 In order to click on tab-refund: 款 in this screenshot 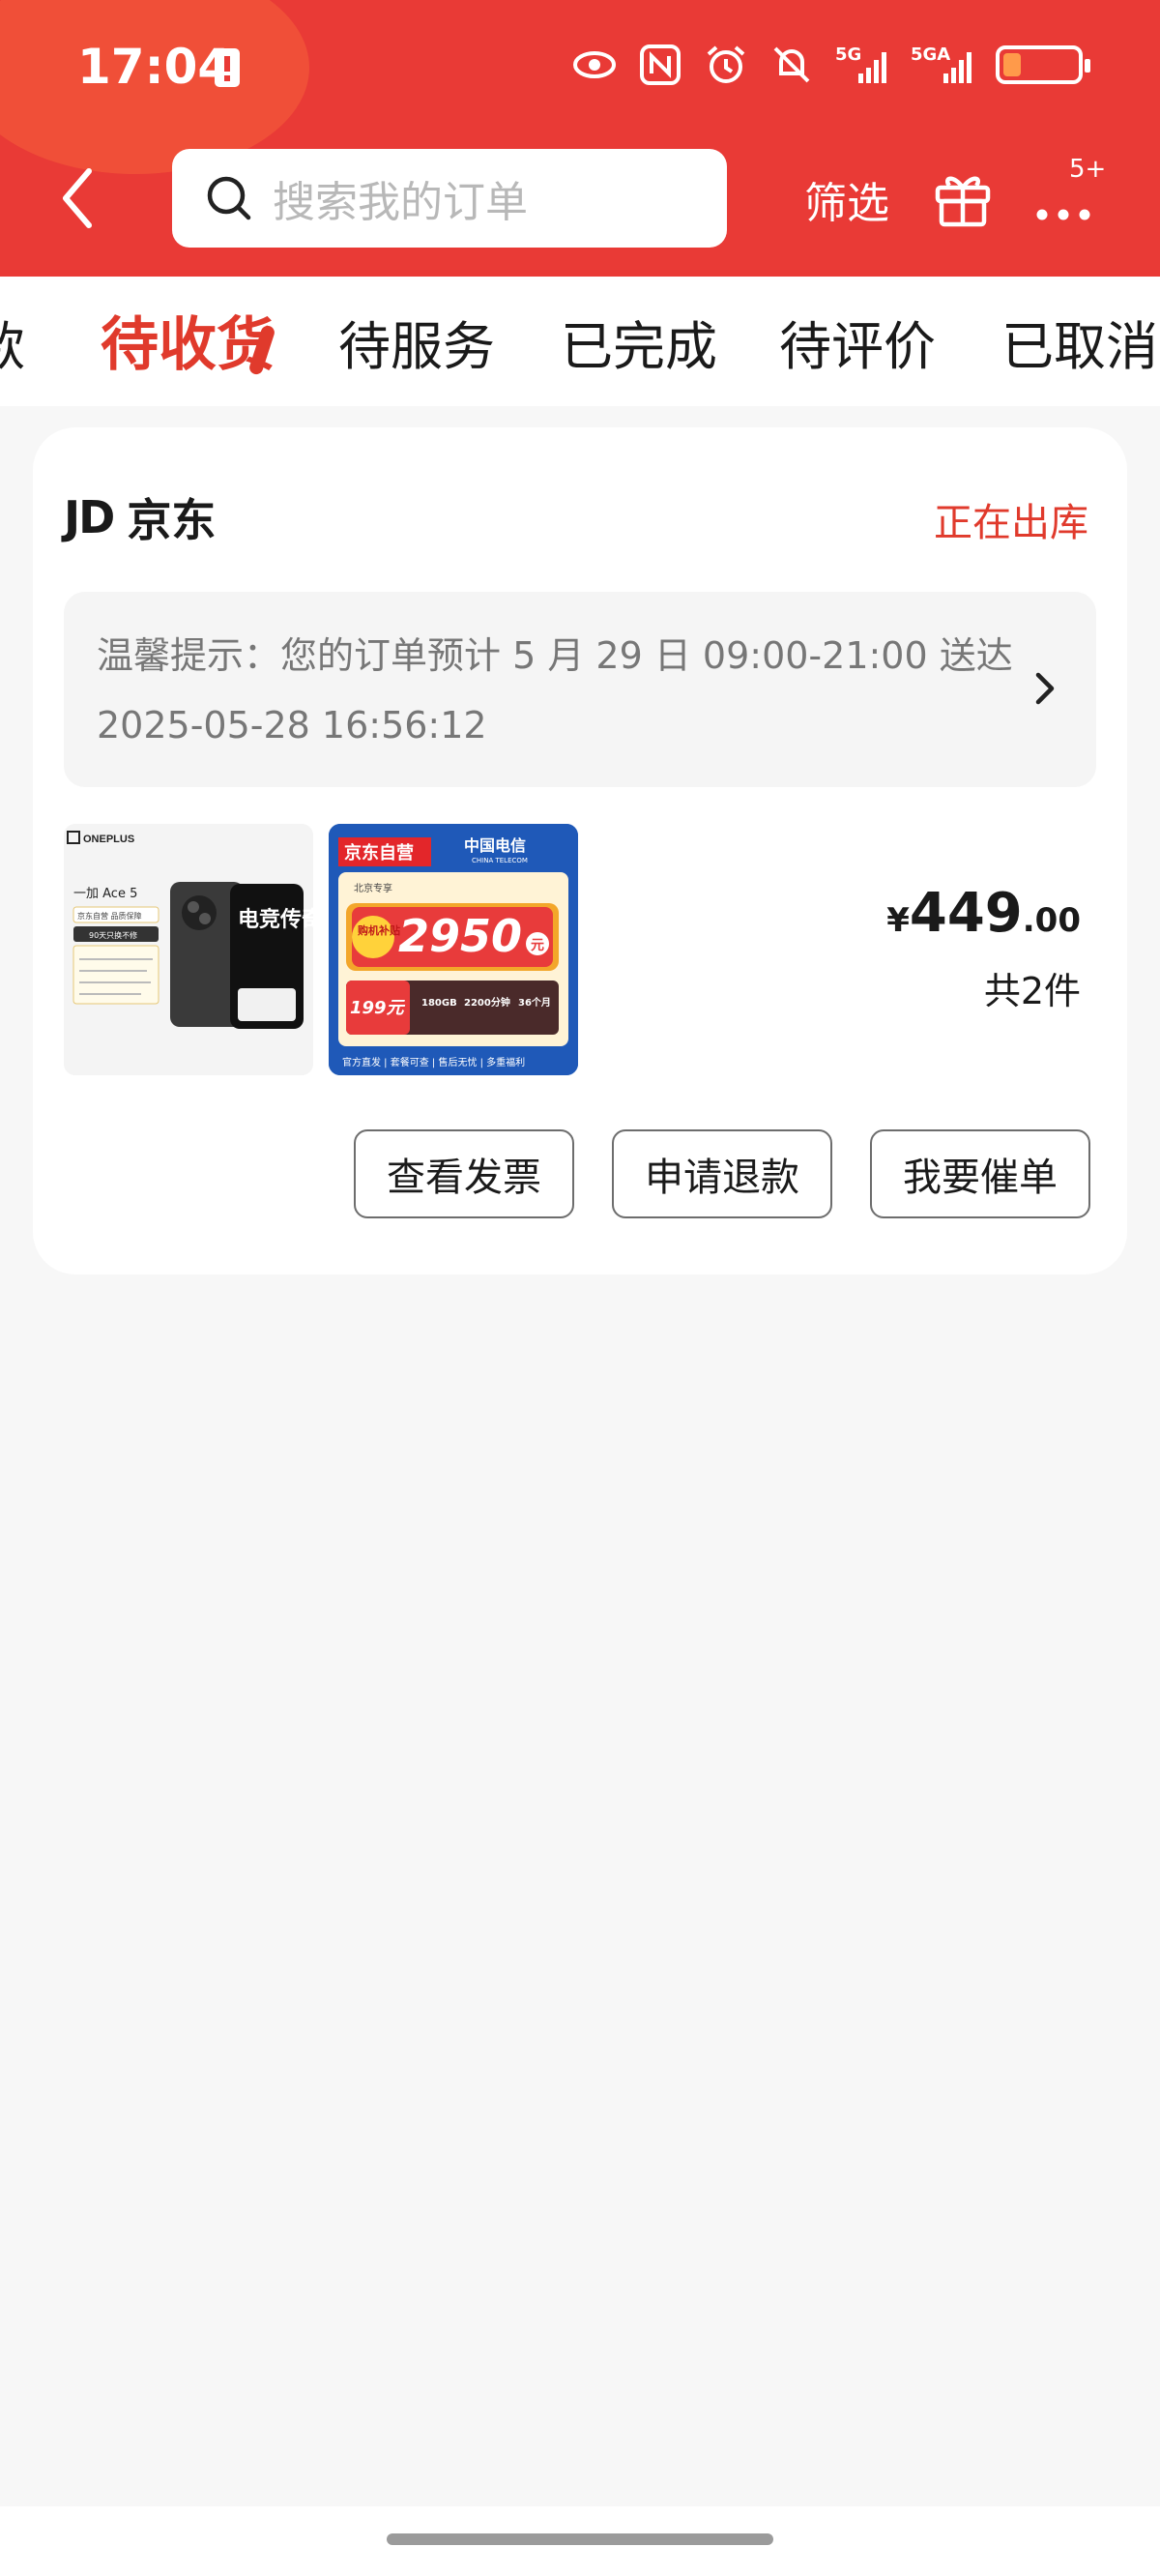, I will do `click(12, 342)`.